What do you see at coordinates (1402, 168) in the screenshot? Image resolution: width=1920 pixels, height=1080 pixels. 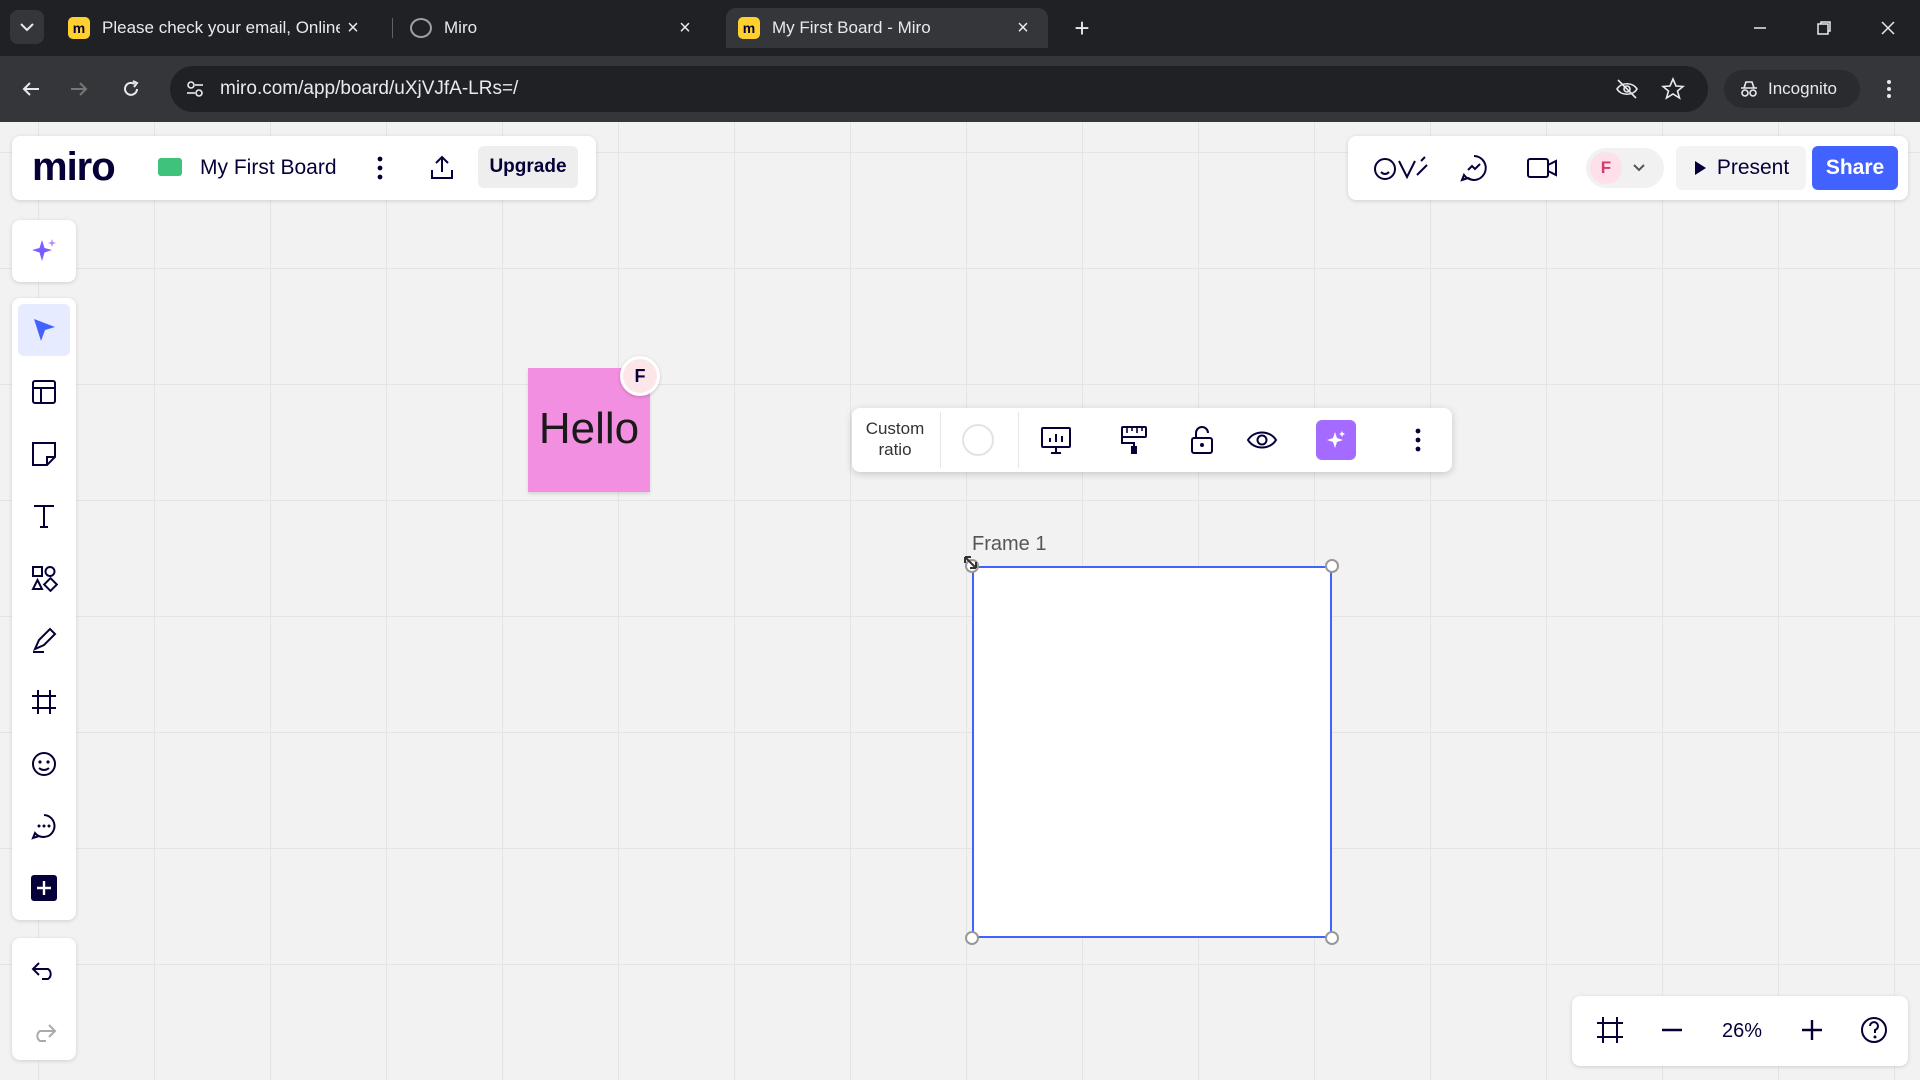 I see `reactions-icon` at bounding box center [1402, 168].